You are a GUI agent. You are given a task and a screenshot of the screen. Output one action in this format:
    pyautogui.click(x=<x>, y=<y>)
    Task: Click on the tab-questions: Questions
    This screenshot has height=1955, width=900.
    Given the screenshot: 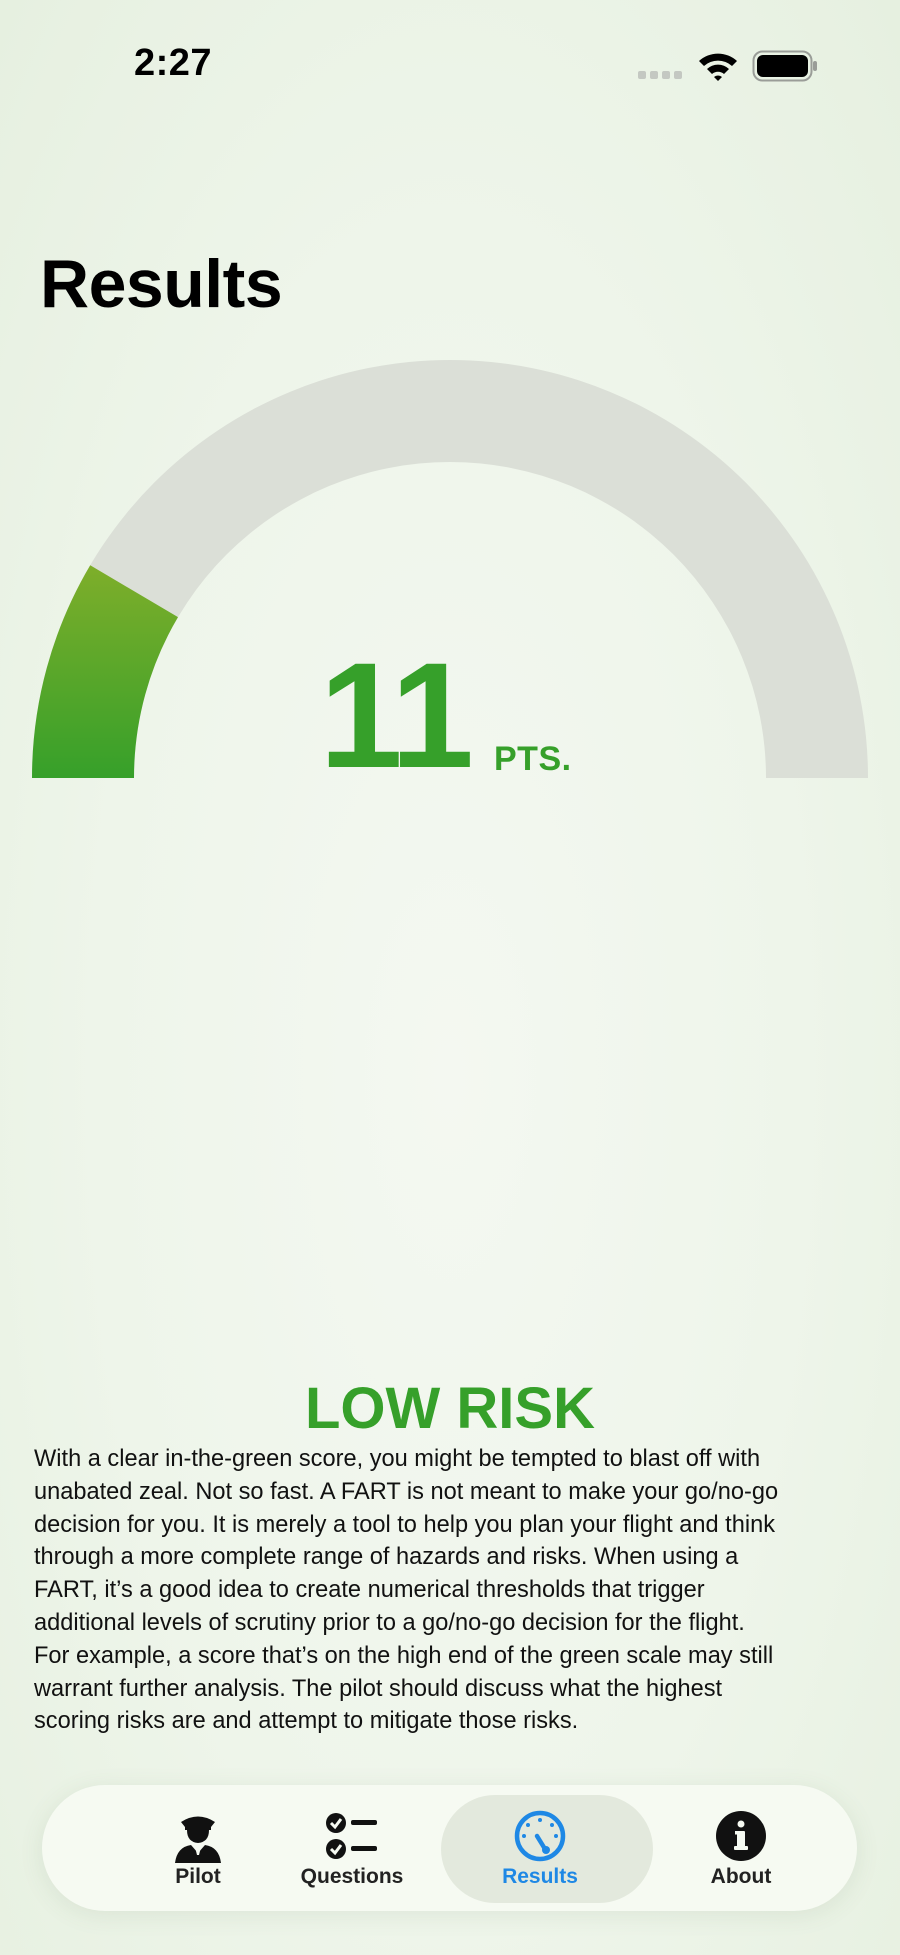 What is the action you would take?
    pyautogui.click(x=352, y=1848)
    